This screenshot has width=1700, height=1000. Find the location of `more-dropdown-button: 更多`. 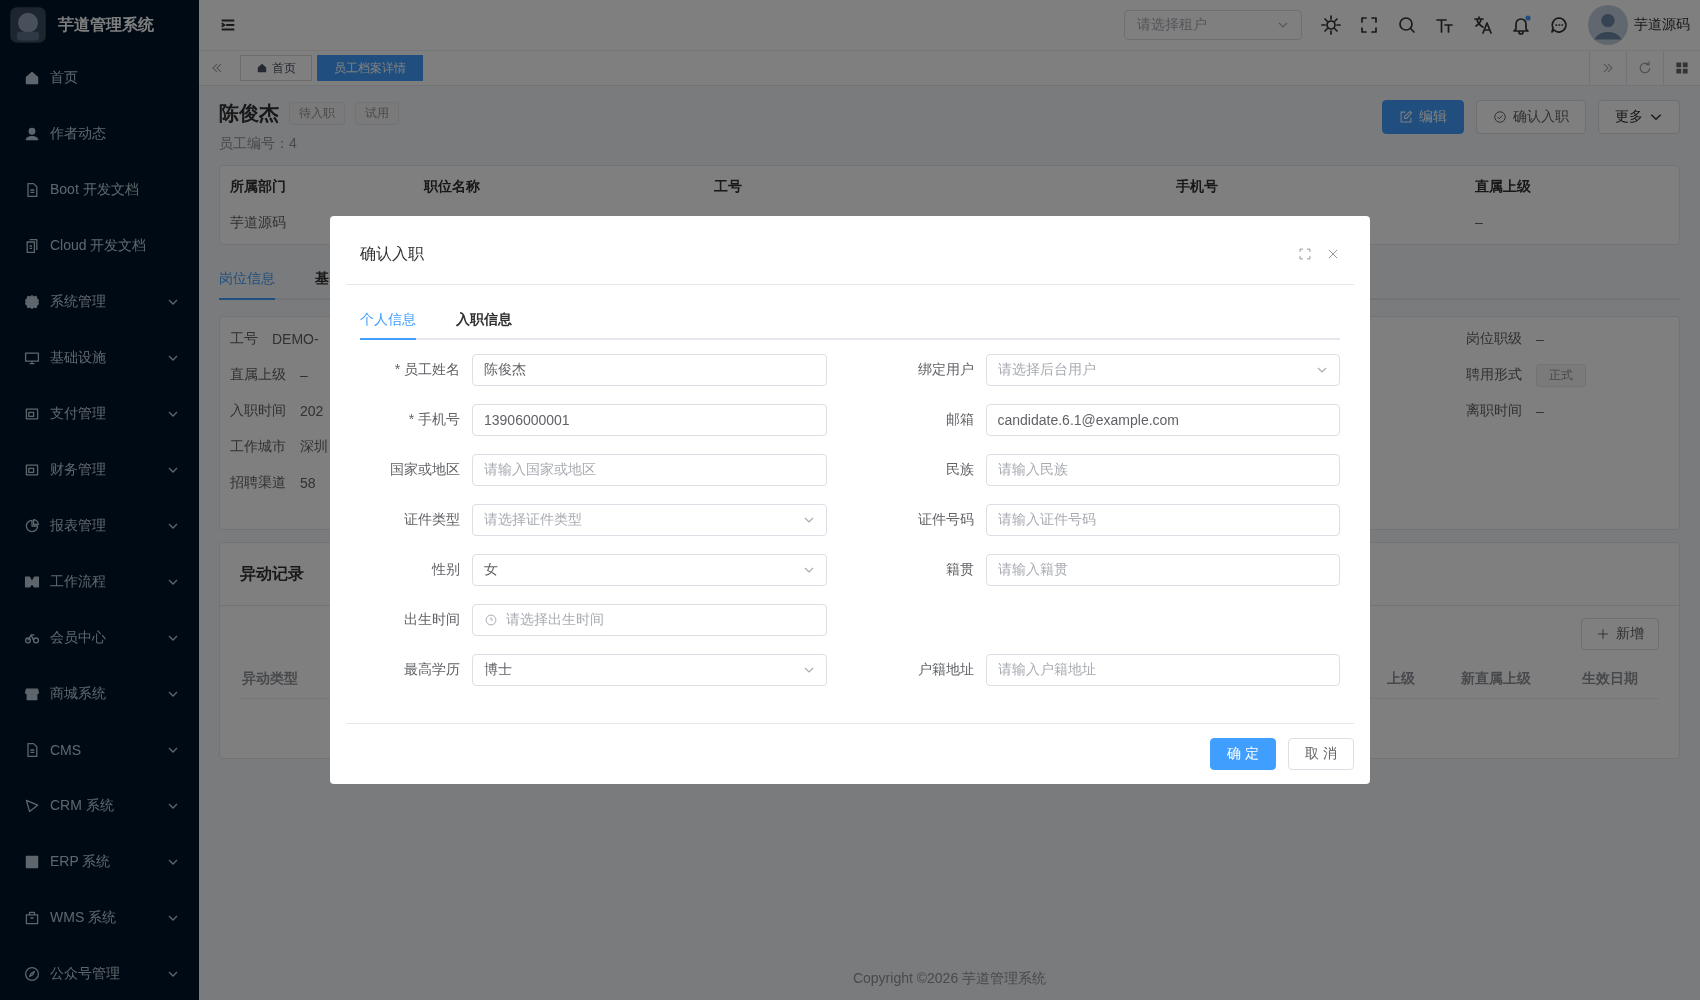

more-dropdown-button: 更多 is located at coordinates (1639, 117).